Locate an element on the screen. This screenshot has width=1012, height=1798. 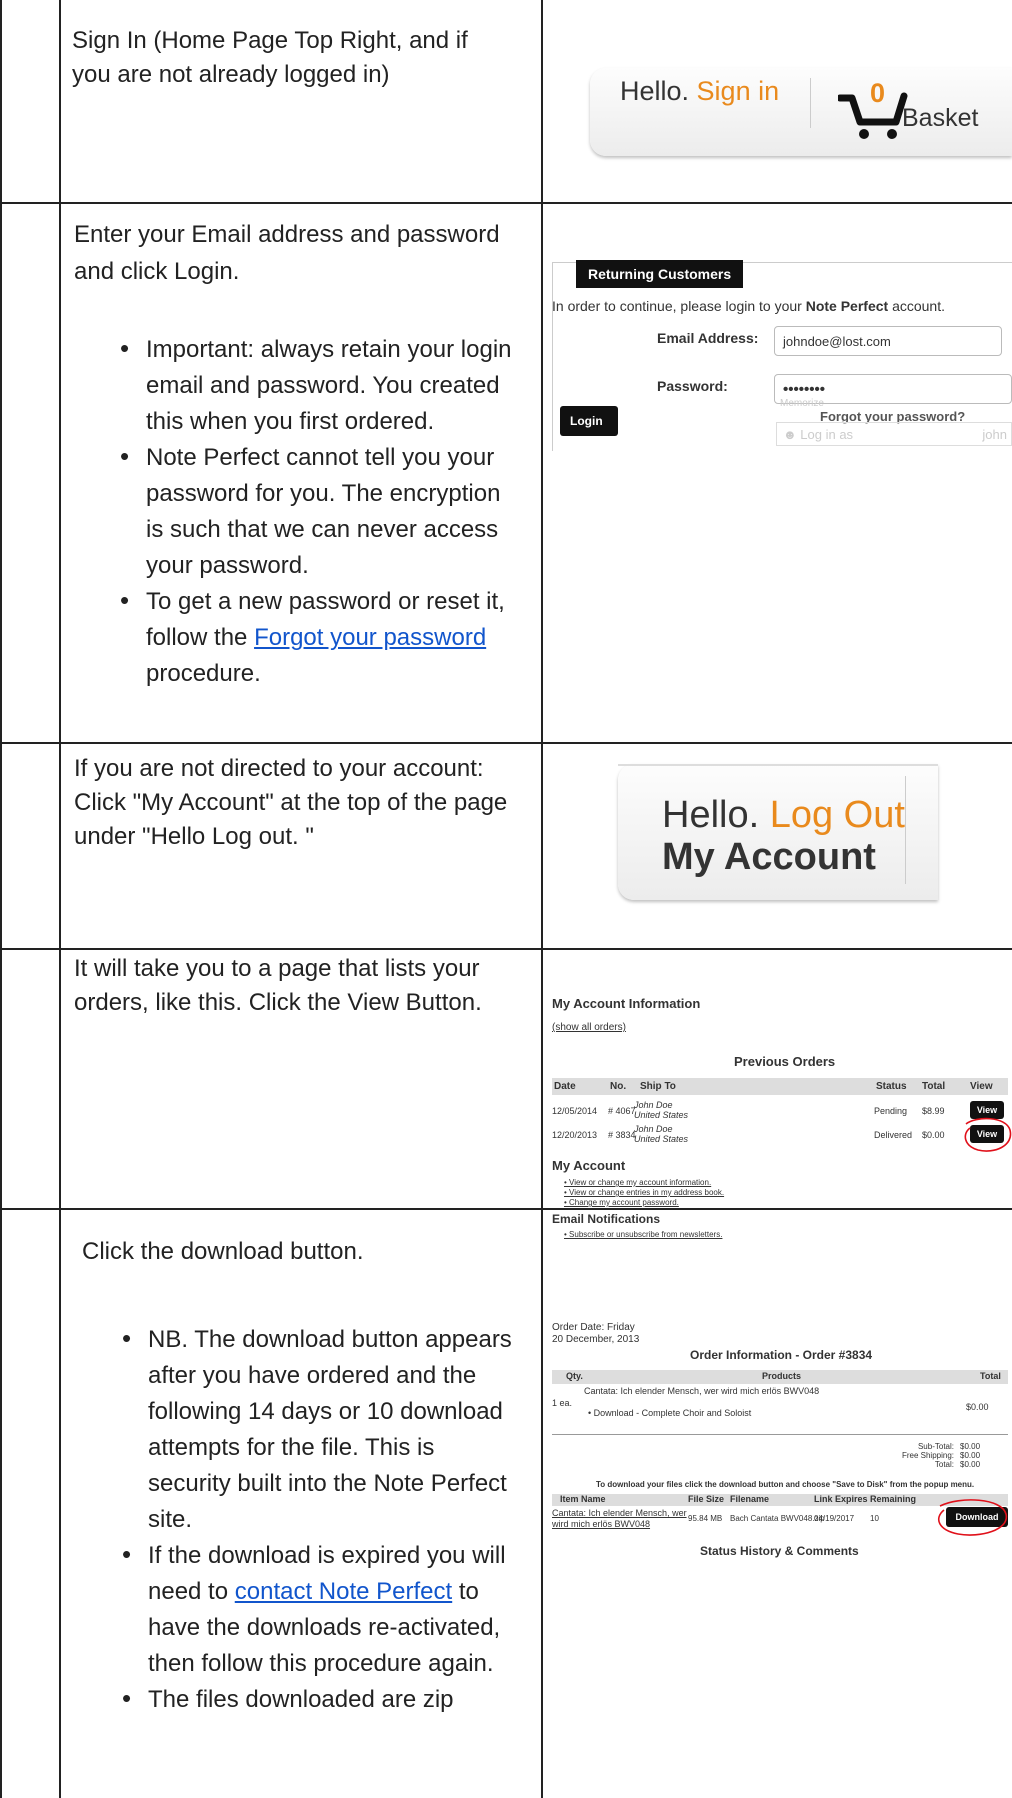
person-icon: ☻ is located at coordinates (792, 434).